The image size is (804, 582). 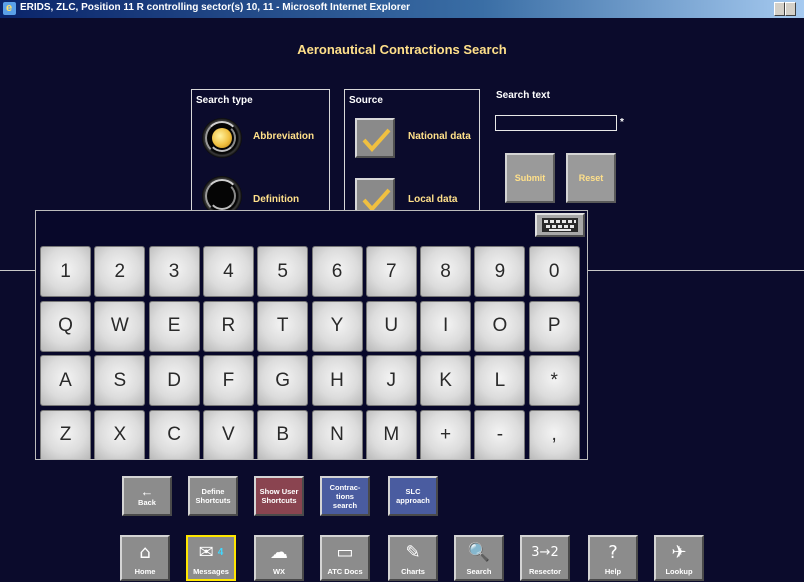 I want to click on key-0: 0, so click(x=554, y=271).